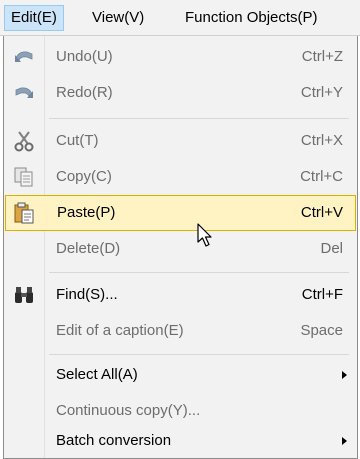 The image size is (360, 459). I want to click on menu-item-paste: Paste(P) Ctrl+V, so click(180, 213).